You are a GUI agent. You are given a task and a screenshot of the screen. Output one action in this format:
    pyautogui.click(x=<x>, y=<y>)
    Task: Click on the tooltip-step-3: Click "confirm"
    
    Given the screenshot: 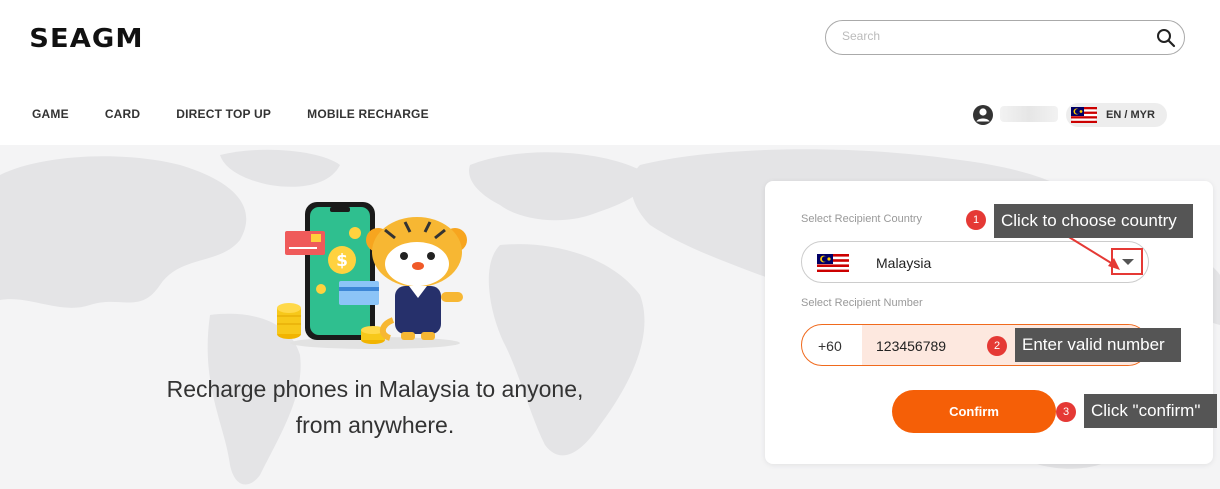 What is the action you would take?
    pyautogui.click(x=1150, y=411)
    